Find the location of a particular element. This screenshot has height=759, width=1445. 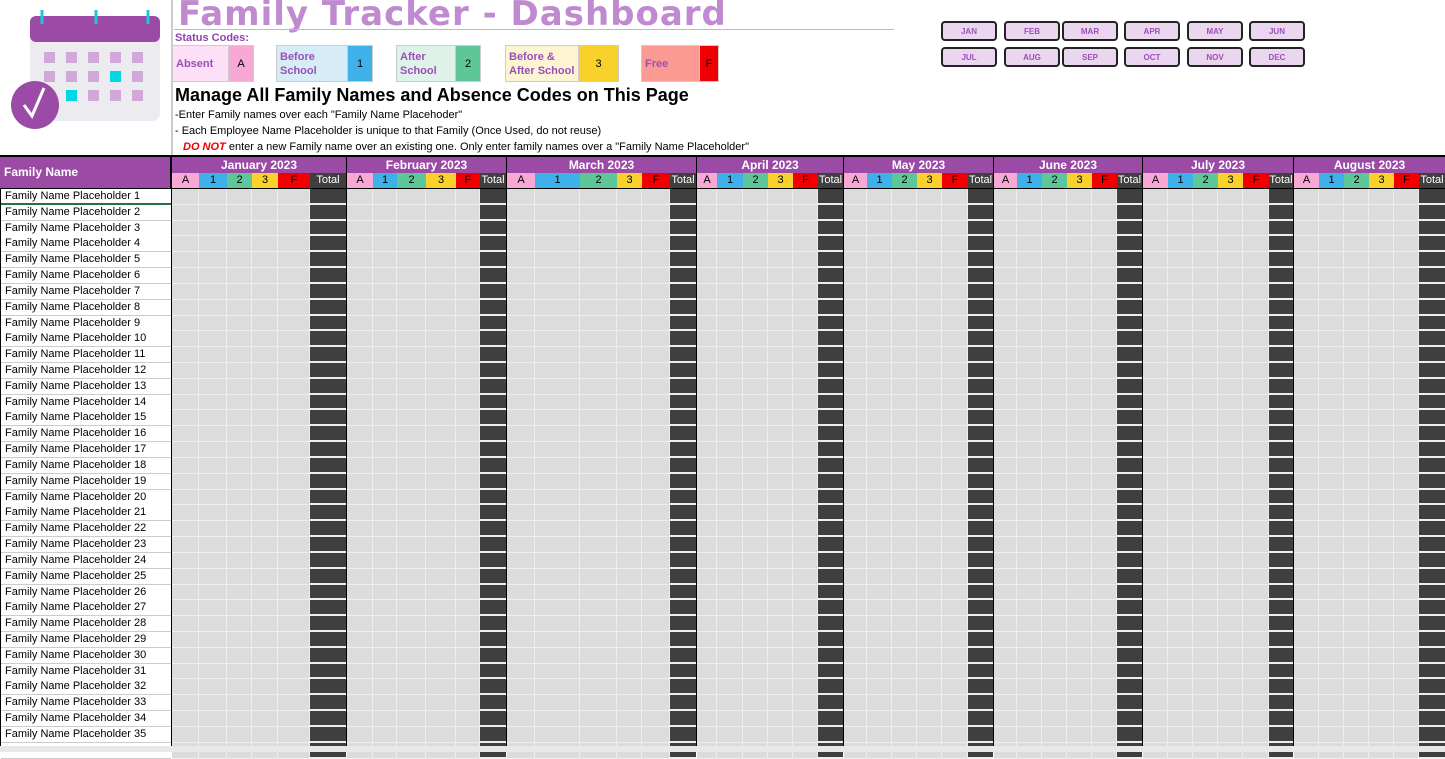

family-name-cell: Family Name Placeholder 30 is located at coordinates (86, 656).